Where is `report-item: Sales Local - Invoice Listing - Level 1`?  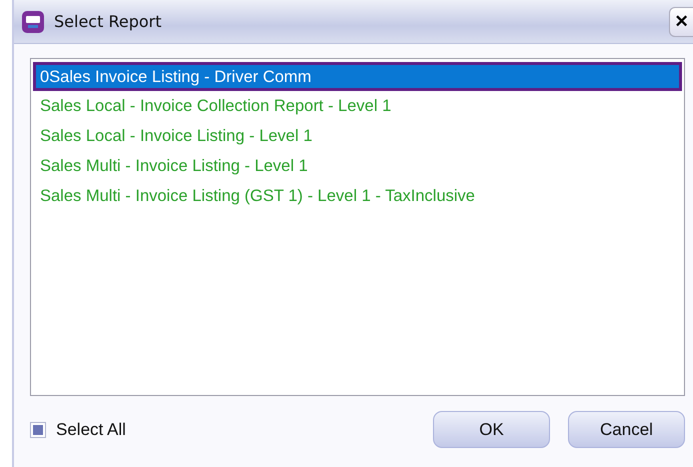 report-item: Sales Local - Invoice Listing - Level 1 is located at coordinates (357, 136).